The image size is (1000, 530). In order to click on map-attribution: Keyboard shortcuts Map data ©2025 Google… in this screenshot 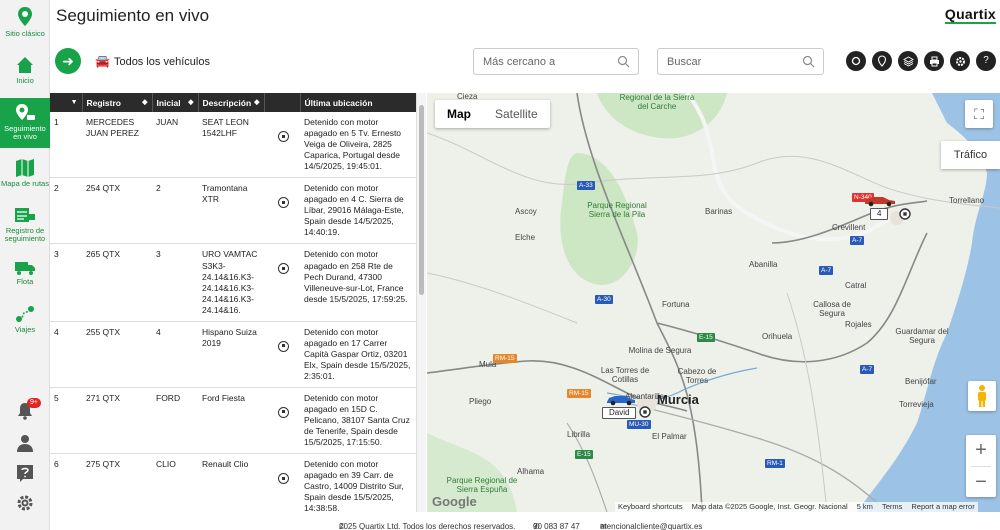, I will do `click(796, 507)`.